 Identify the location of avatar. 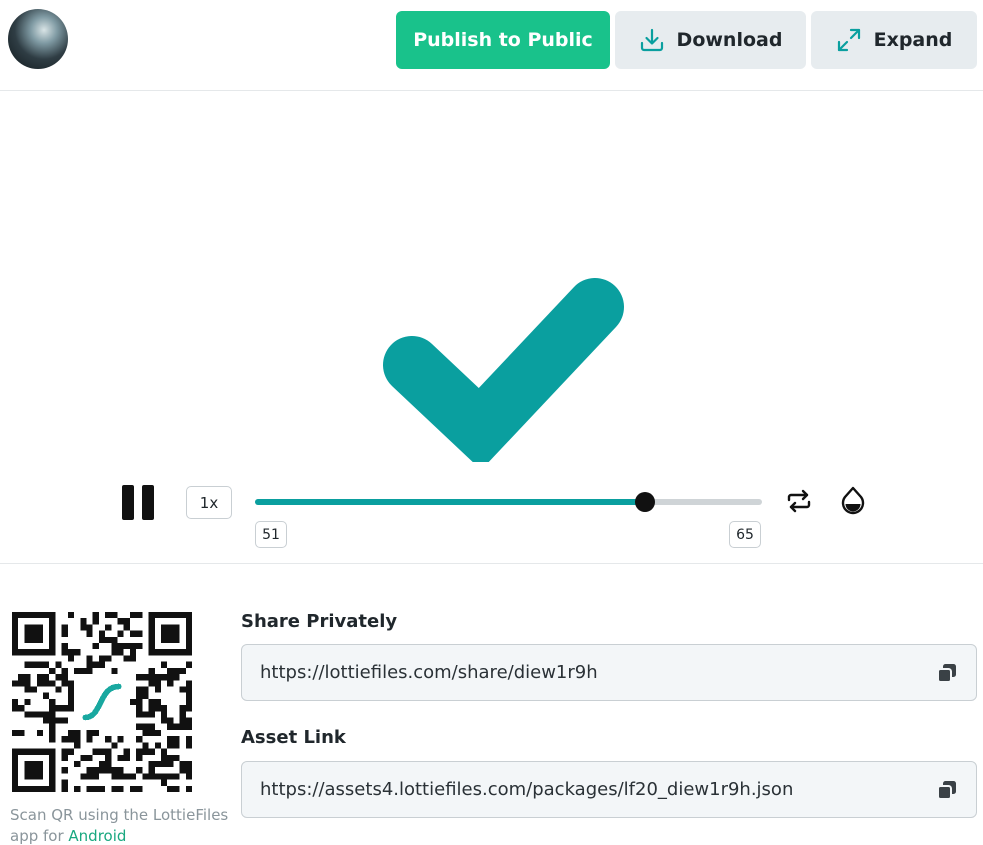
(38, 39).